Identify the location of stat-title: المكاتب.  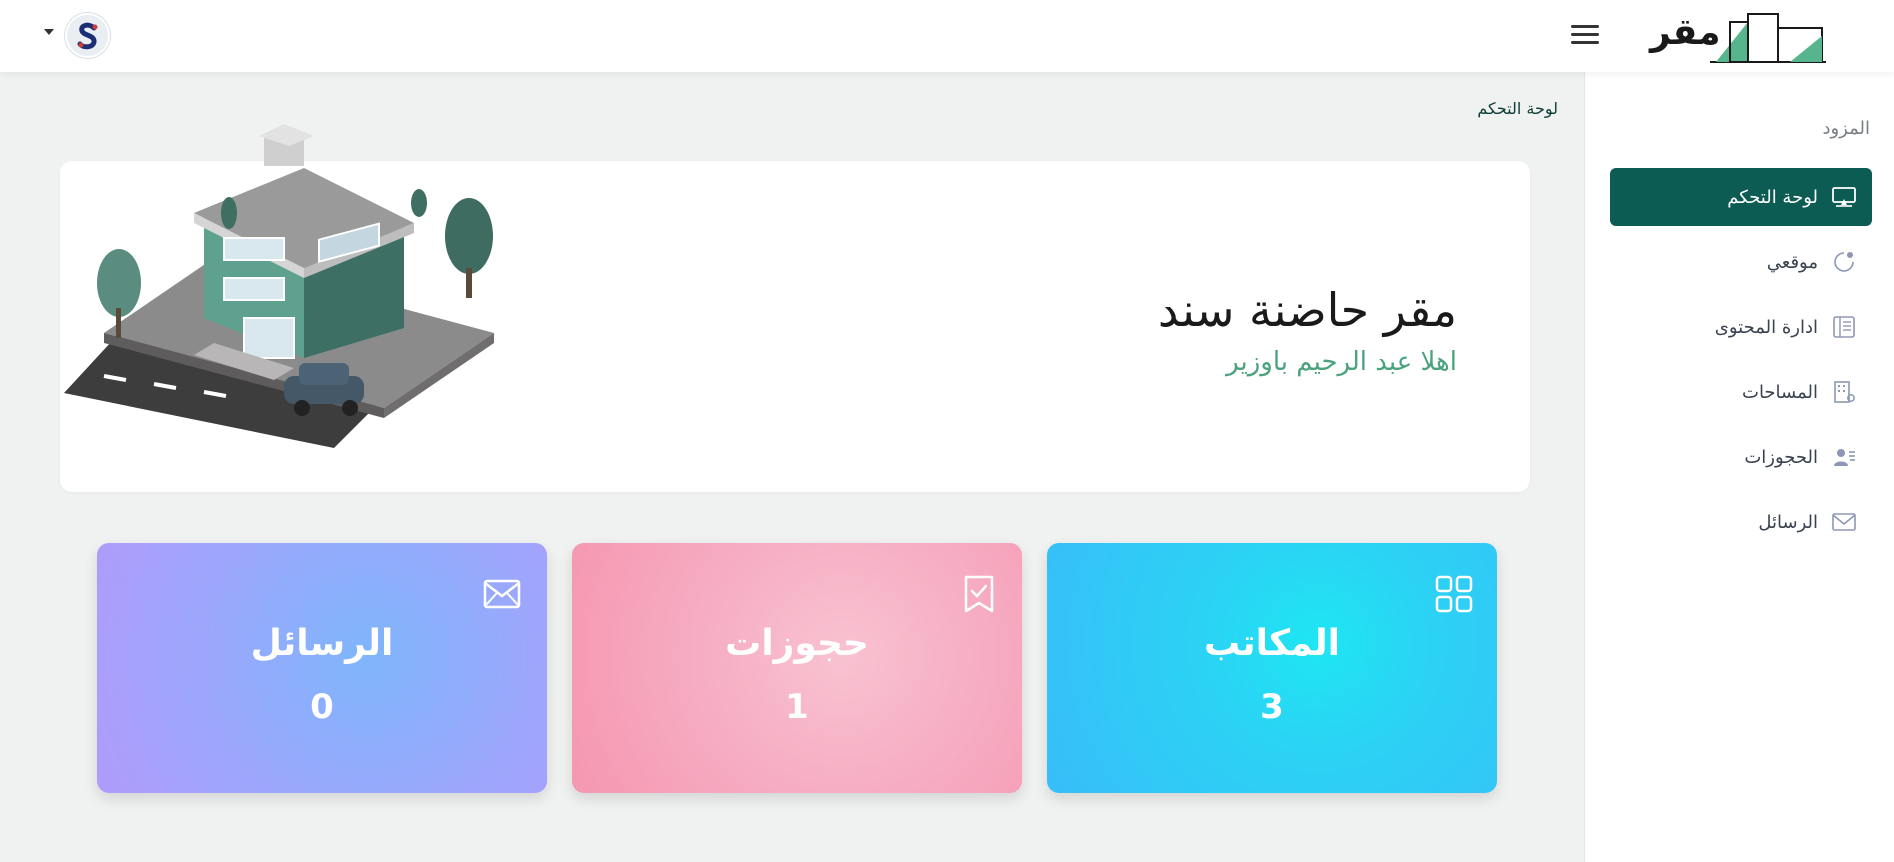
(1272, 643).